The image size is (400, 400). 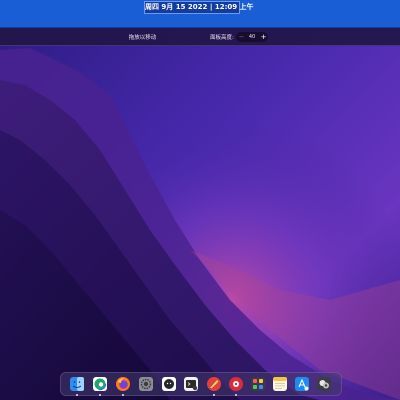 I want to click on dock-item-github, so click(x=169, y=384).